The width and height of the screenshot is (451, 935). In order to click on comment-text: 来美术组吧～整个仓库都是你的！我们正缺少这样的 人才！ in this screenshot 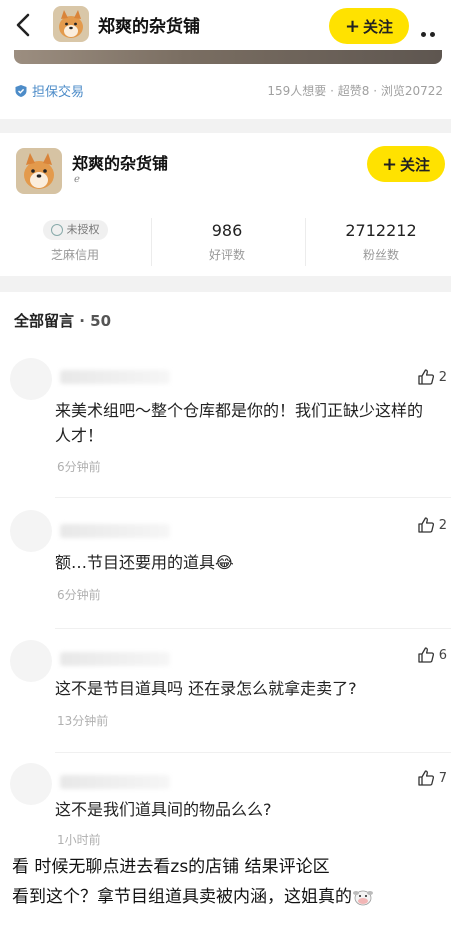, I will do `click(239, 423)`.